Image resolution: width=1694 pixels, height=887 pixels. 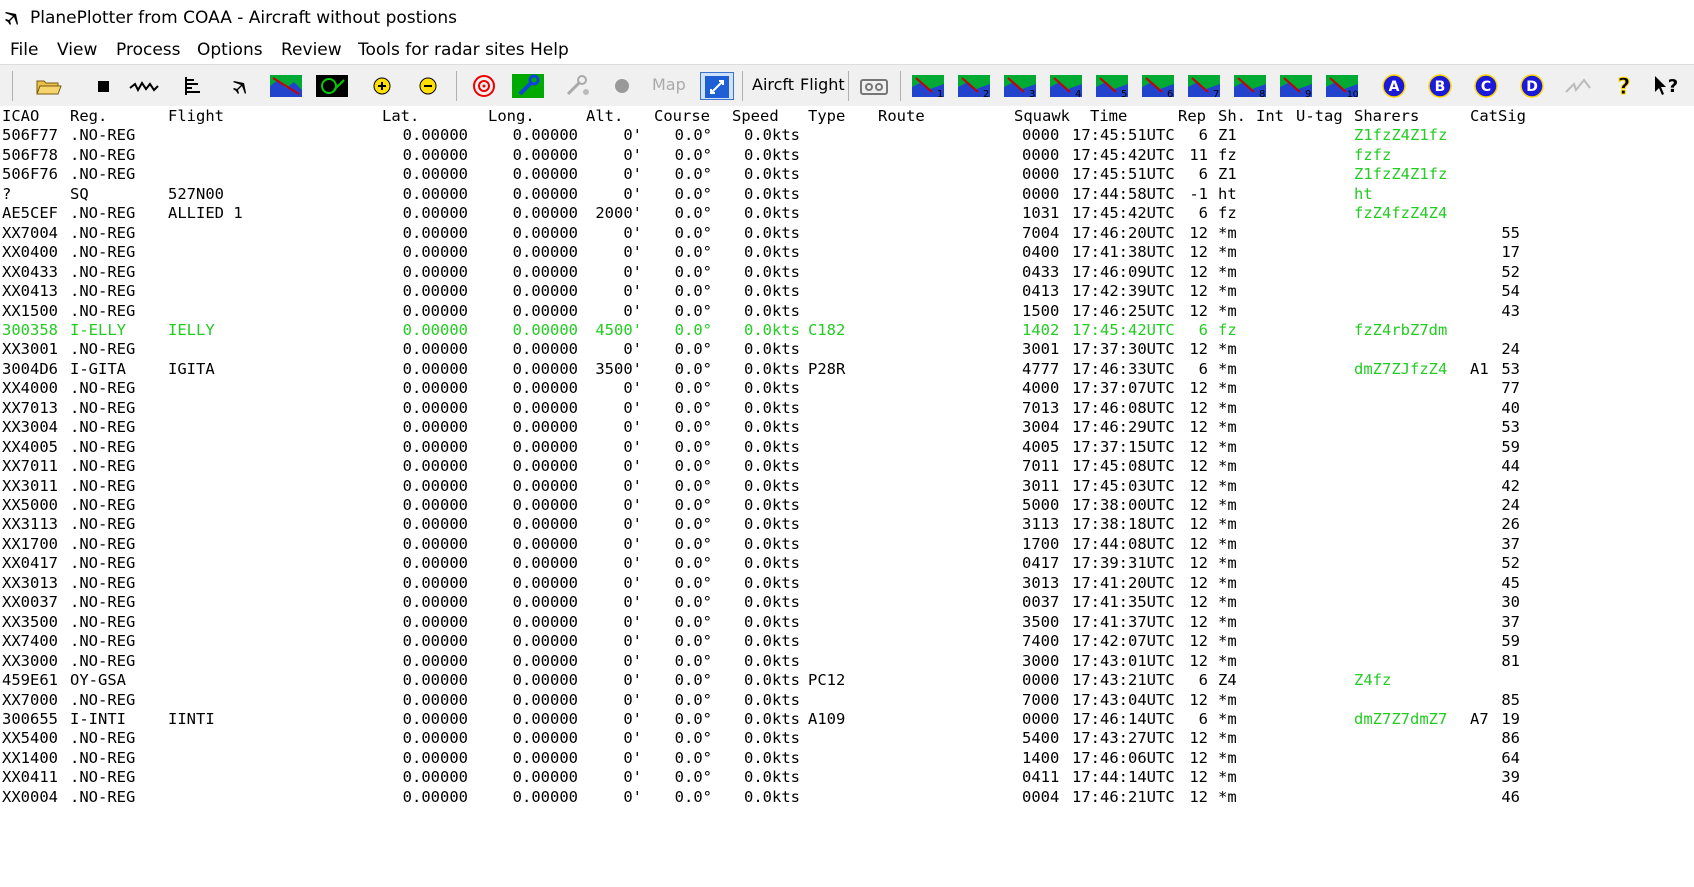 What do you see at coordinates (549, 50) in the screenshot?
I see `menu-help: Help` at bounding box center [549, 50].